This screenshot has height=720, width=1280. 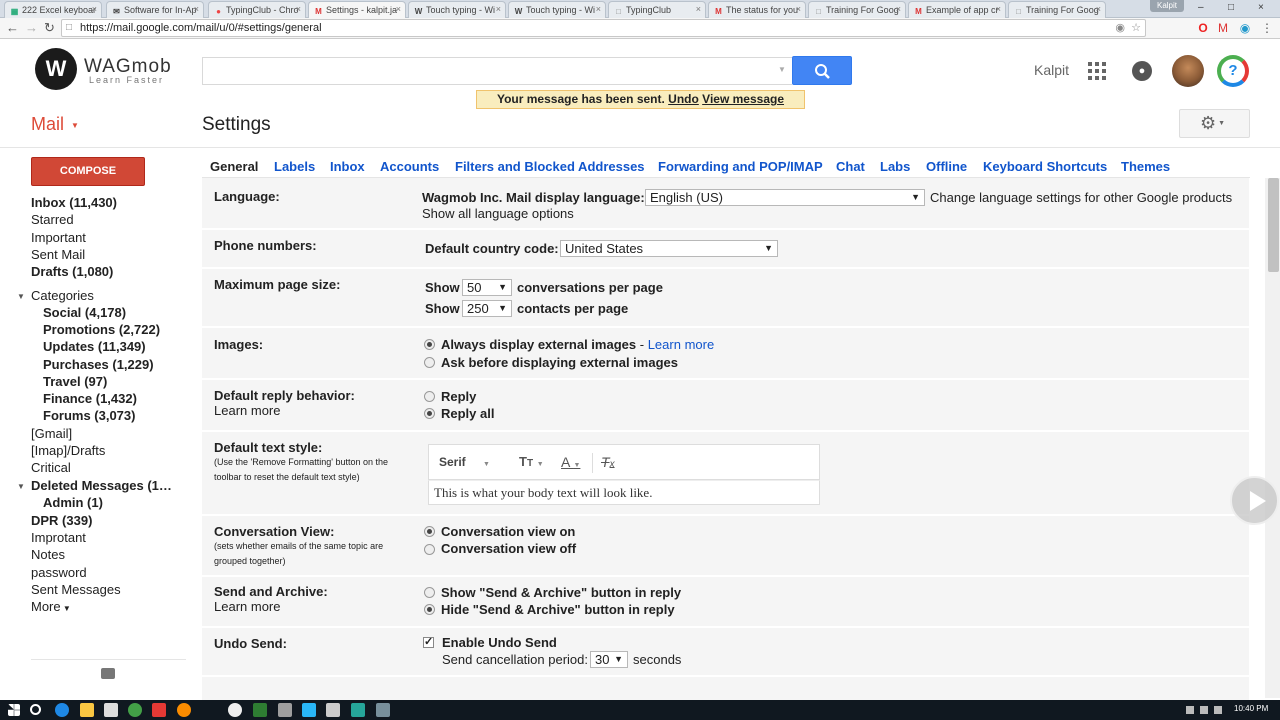 I want to click on browser-tab-active: M Settings - kalpit.ja ×, so click(x=357, y=9).